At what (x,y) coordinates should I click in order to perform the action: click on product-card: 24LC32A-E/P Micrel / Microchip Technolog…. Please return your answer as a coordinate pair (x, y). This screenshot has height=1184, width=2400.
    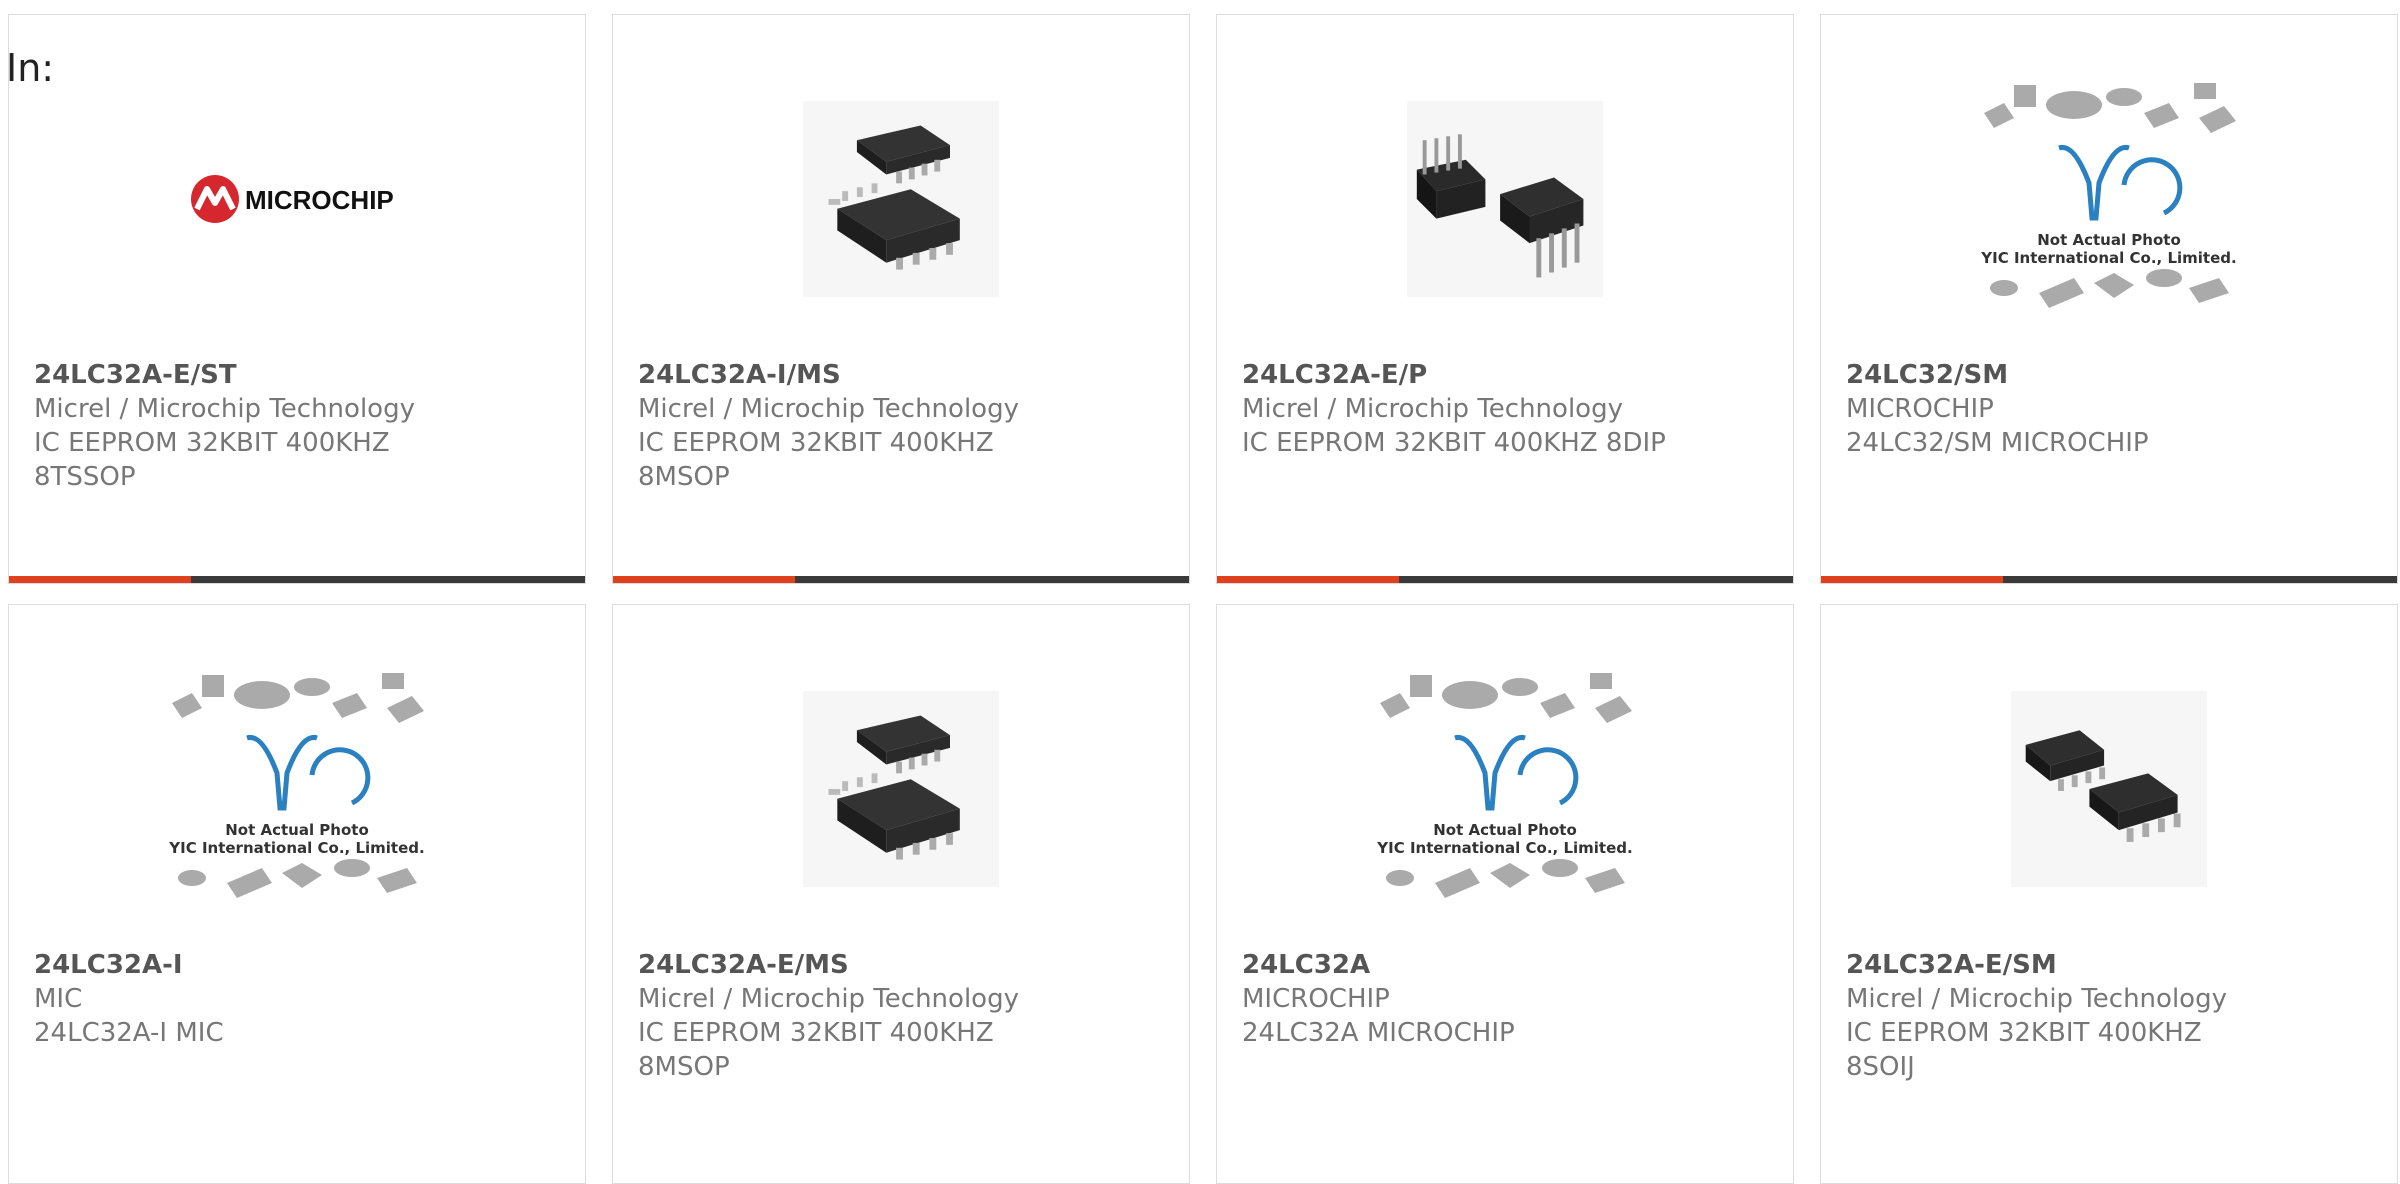
    Looking at the image, I should click on (1505, 299).